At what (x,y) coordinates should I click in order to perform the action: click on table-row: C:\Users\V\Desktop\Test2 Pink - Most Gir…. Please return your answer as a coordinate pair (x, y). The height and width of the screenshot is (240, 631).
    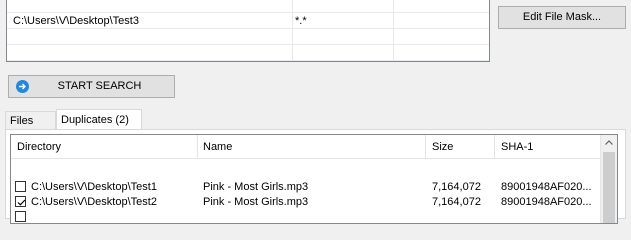
    Looking at the image, I should click on (306, 202).